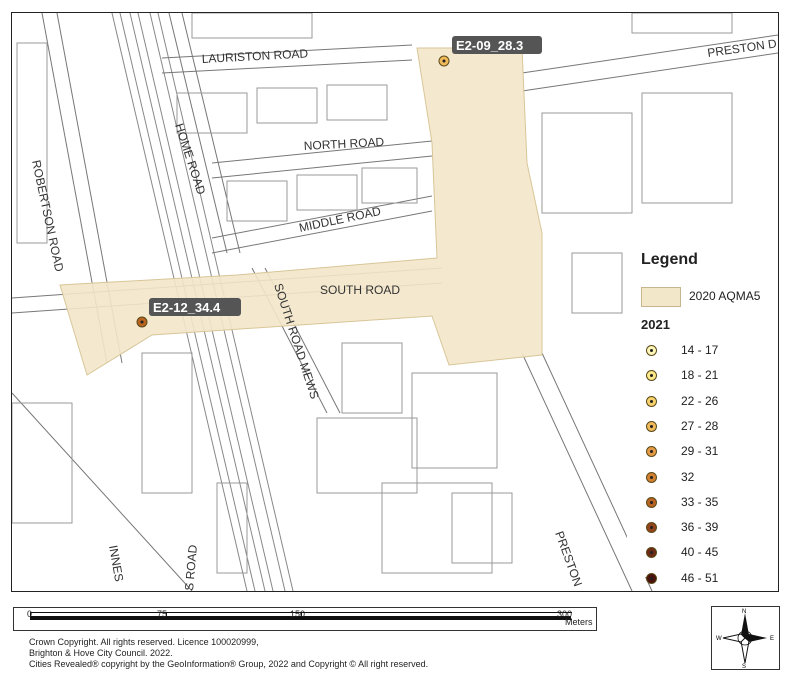 Image resolution: width=788 pixels, height=678 pixels. What do you see at coordinates (744, 612) in the screenshot?
I see `north-label: N` at bounding box center [744, 612].